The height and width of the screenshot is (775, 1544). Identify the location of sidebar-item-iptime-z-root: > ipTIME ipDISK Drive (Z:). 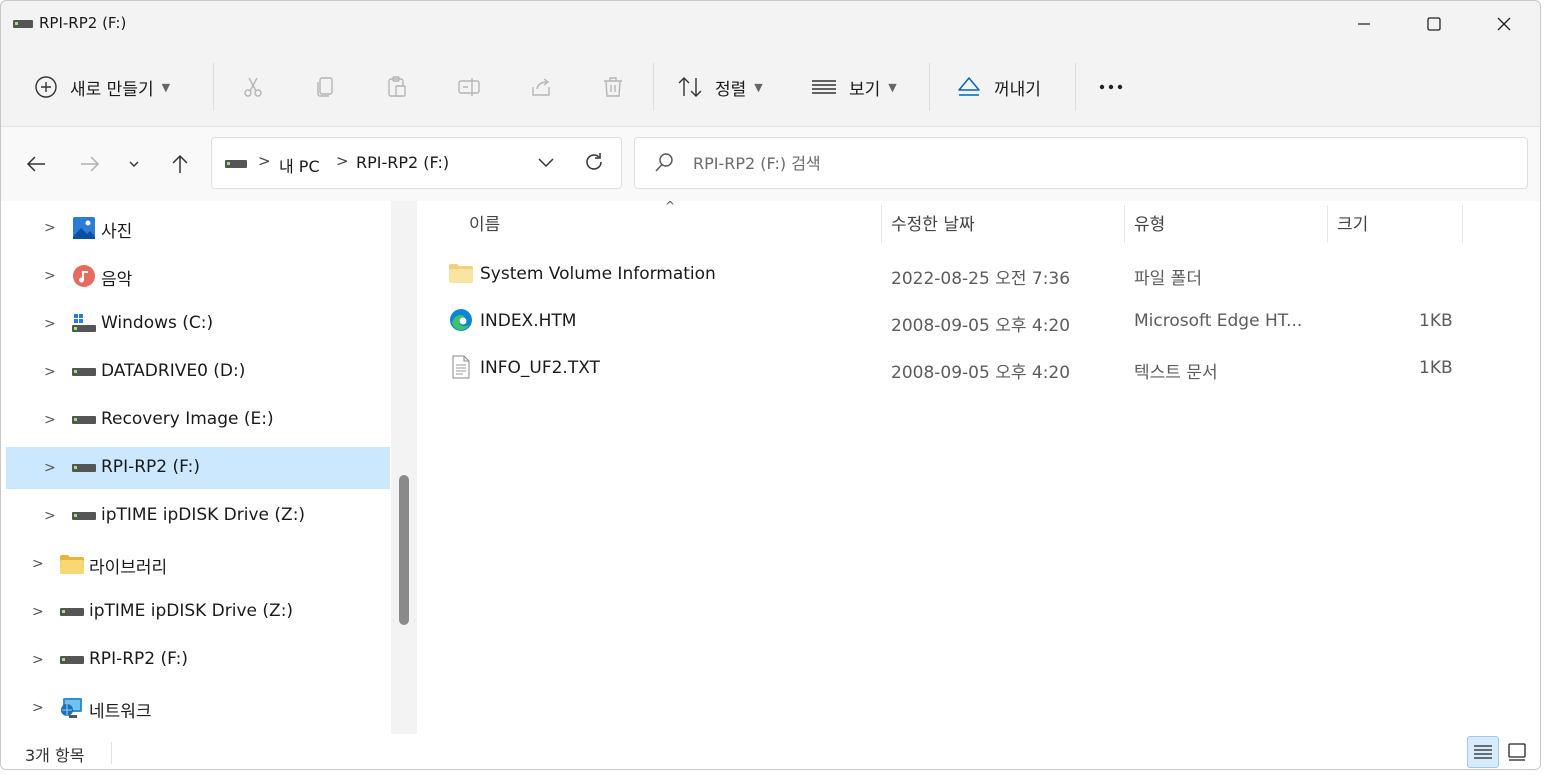
(198, 612).